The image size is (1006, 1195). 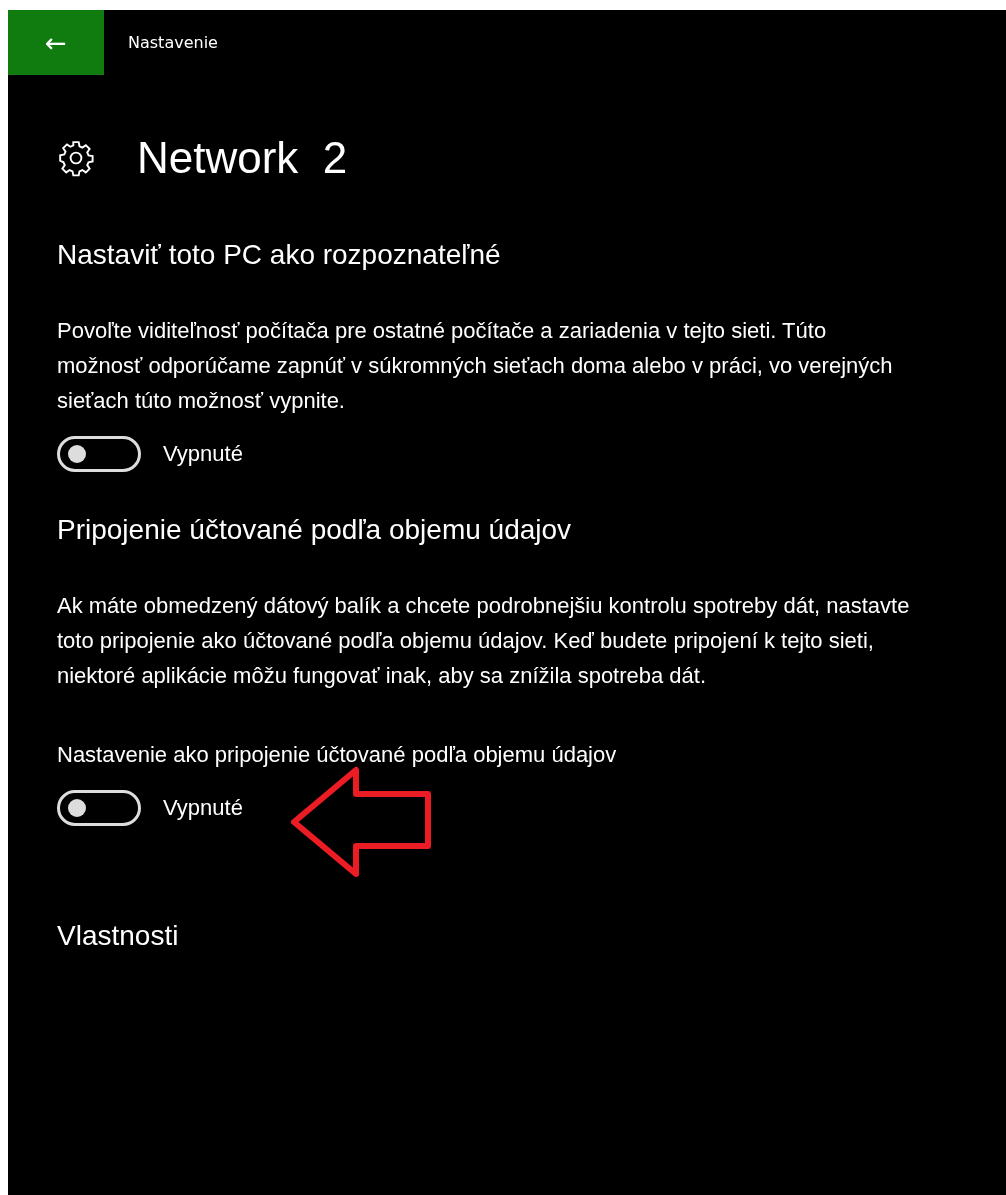 I want to click on back-button: ←, so click(x=56, y=42).